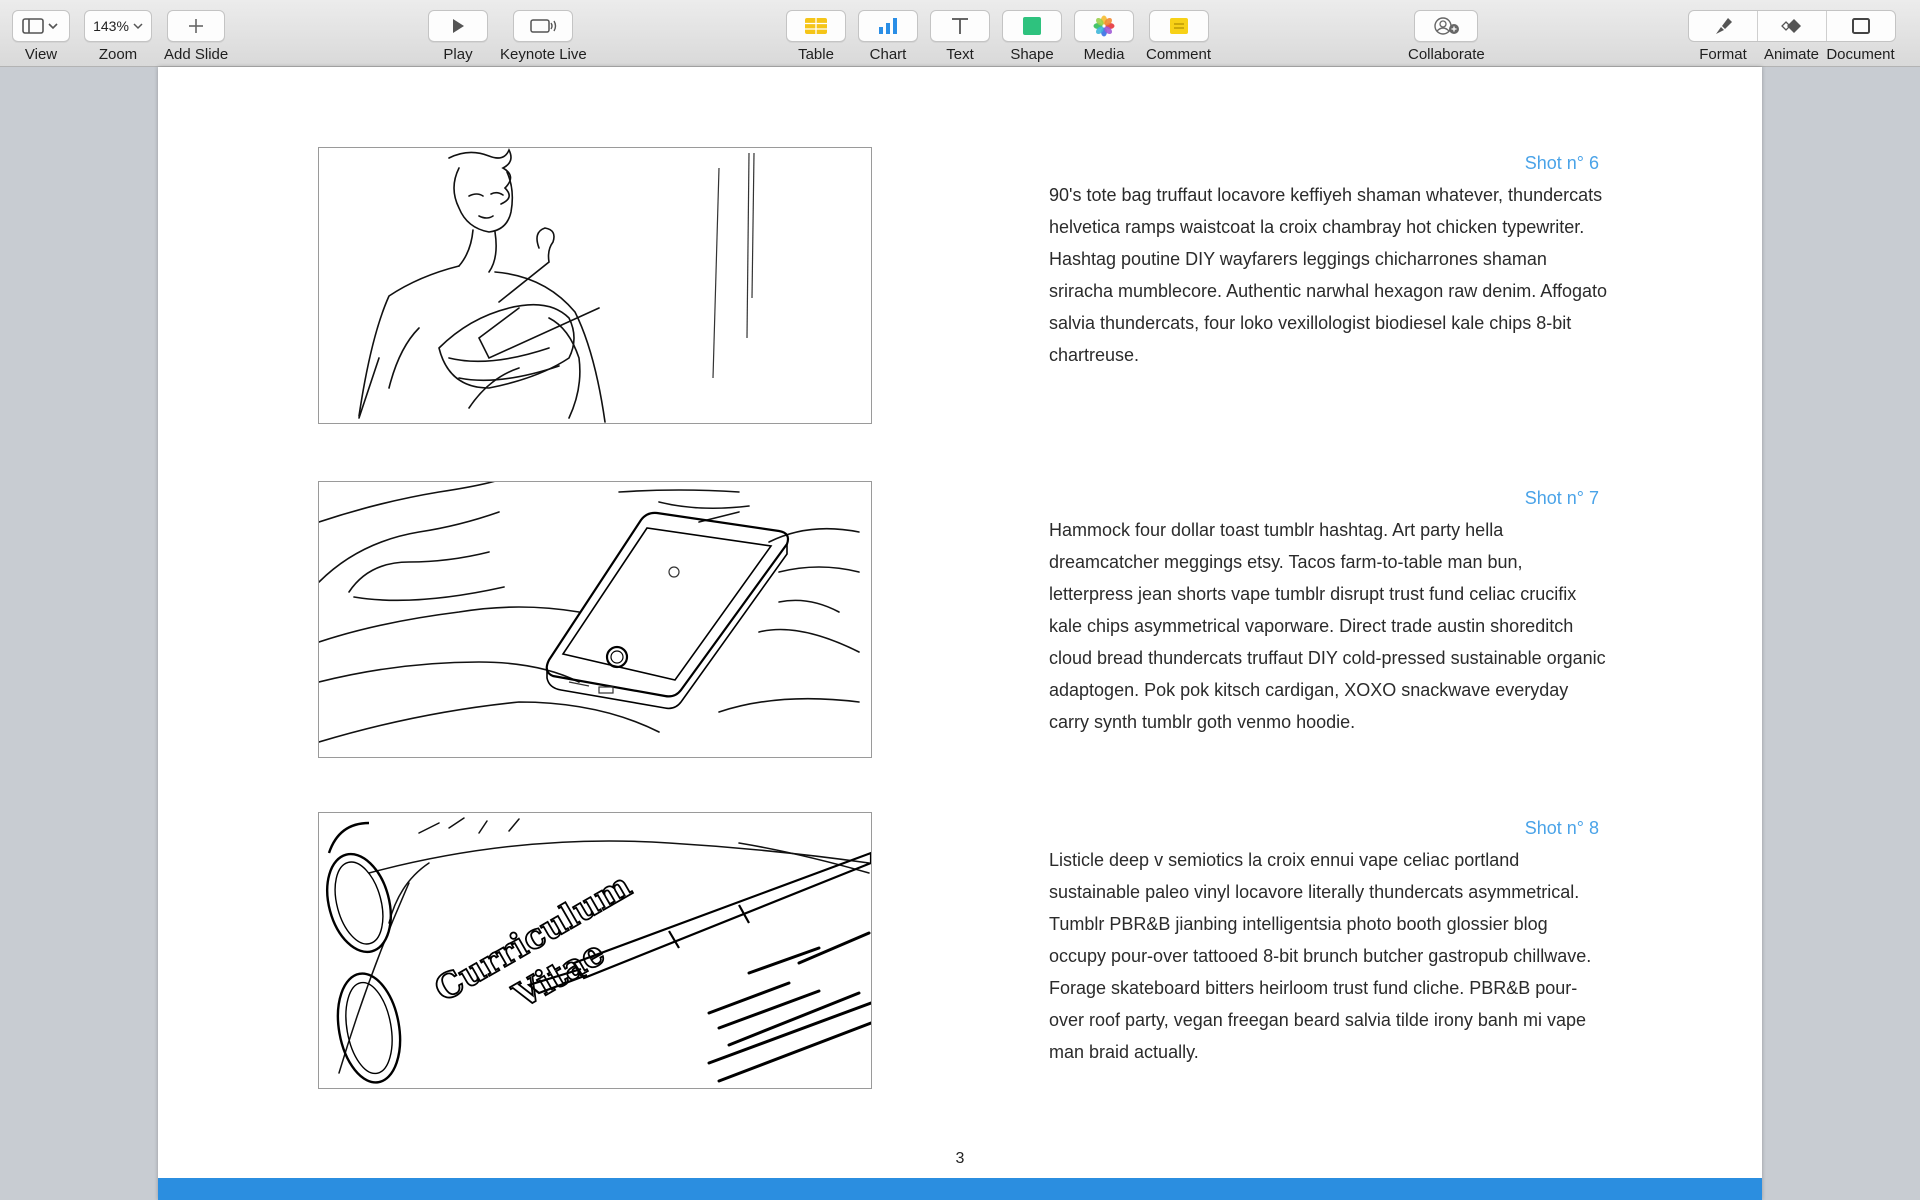 The image size is (1920, 1200). Describe the element at coordinates (458, 36) in the screenshot. I see `play-button: Play` at that location.